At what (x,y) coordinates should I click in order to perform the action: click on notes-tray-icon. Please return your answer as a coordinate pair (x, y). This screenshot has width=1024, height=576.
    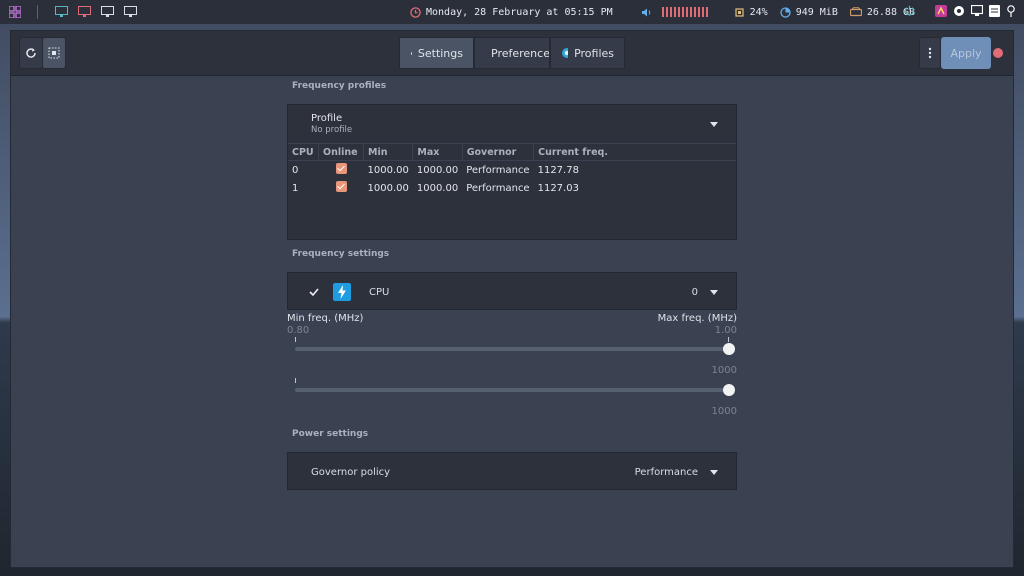
    Looking at the image, I should click on (994, 12).